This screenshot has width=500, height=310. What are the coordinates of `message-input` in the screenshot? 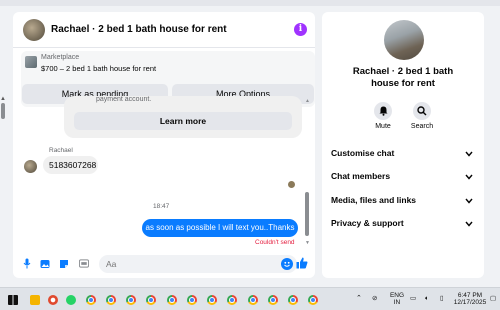 It's located at (184, 264).